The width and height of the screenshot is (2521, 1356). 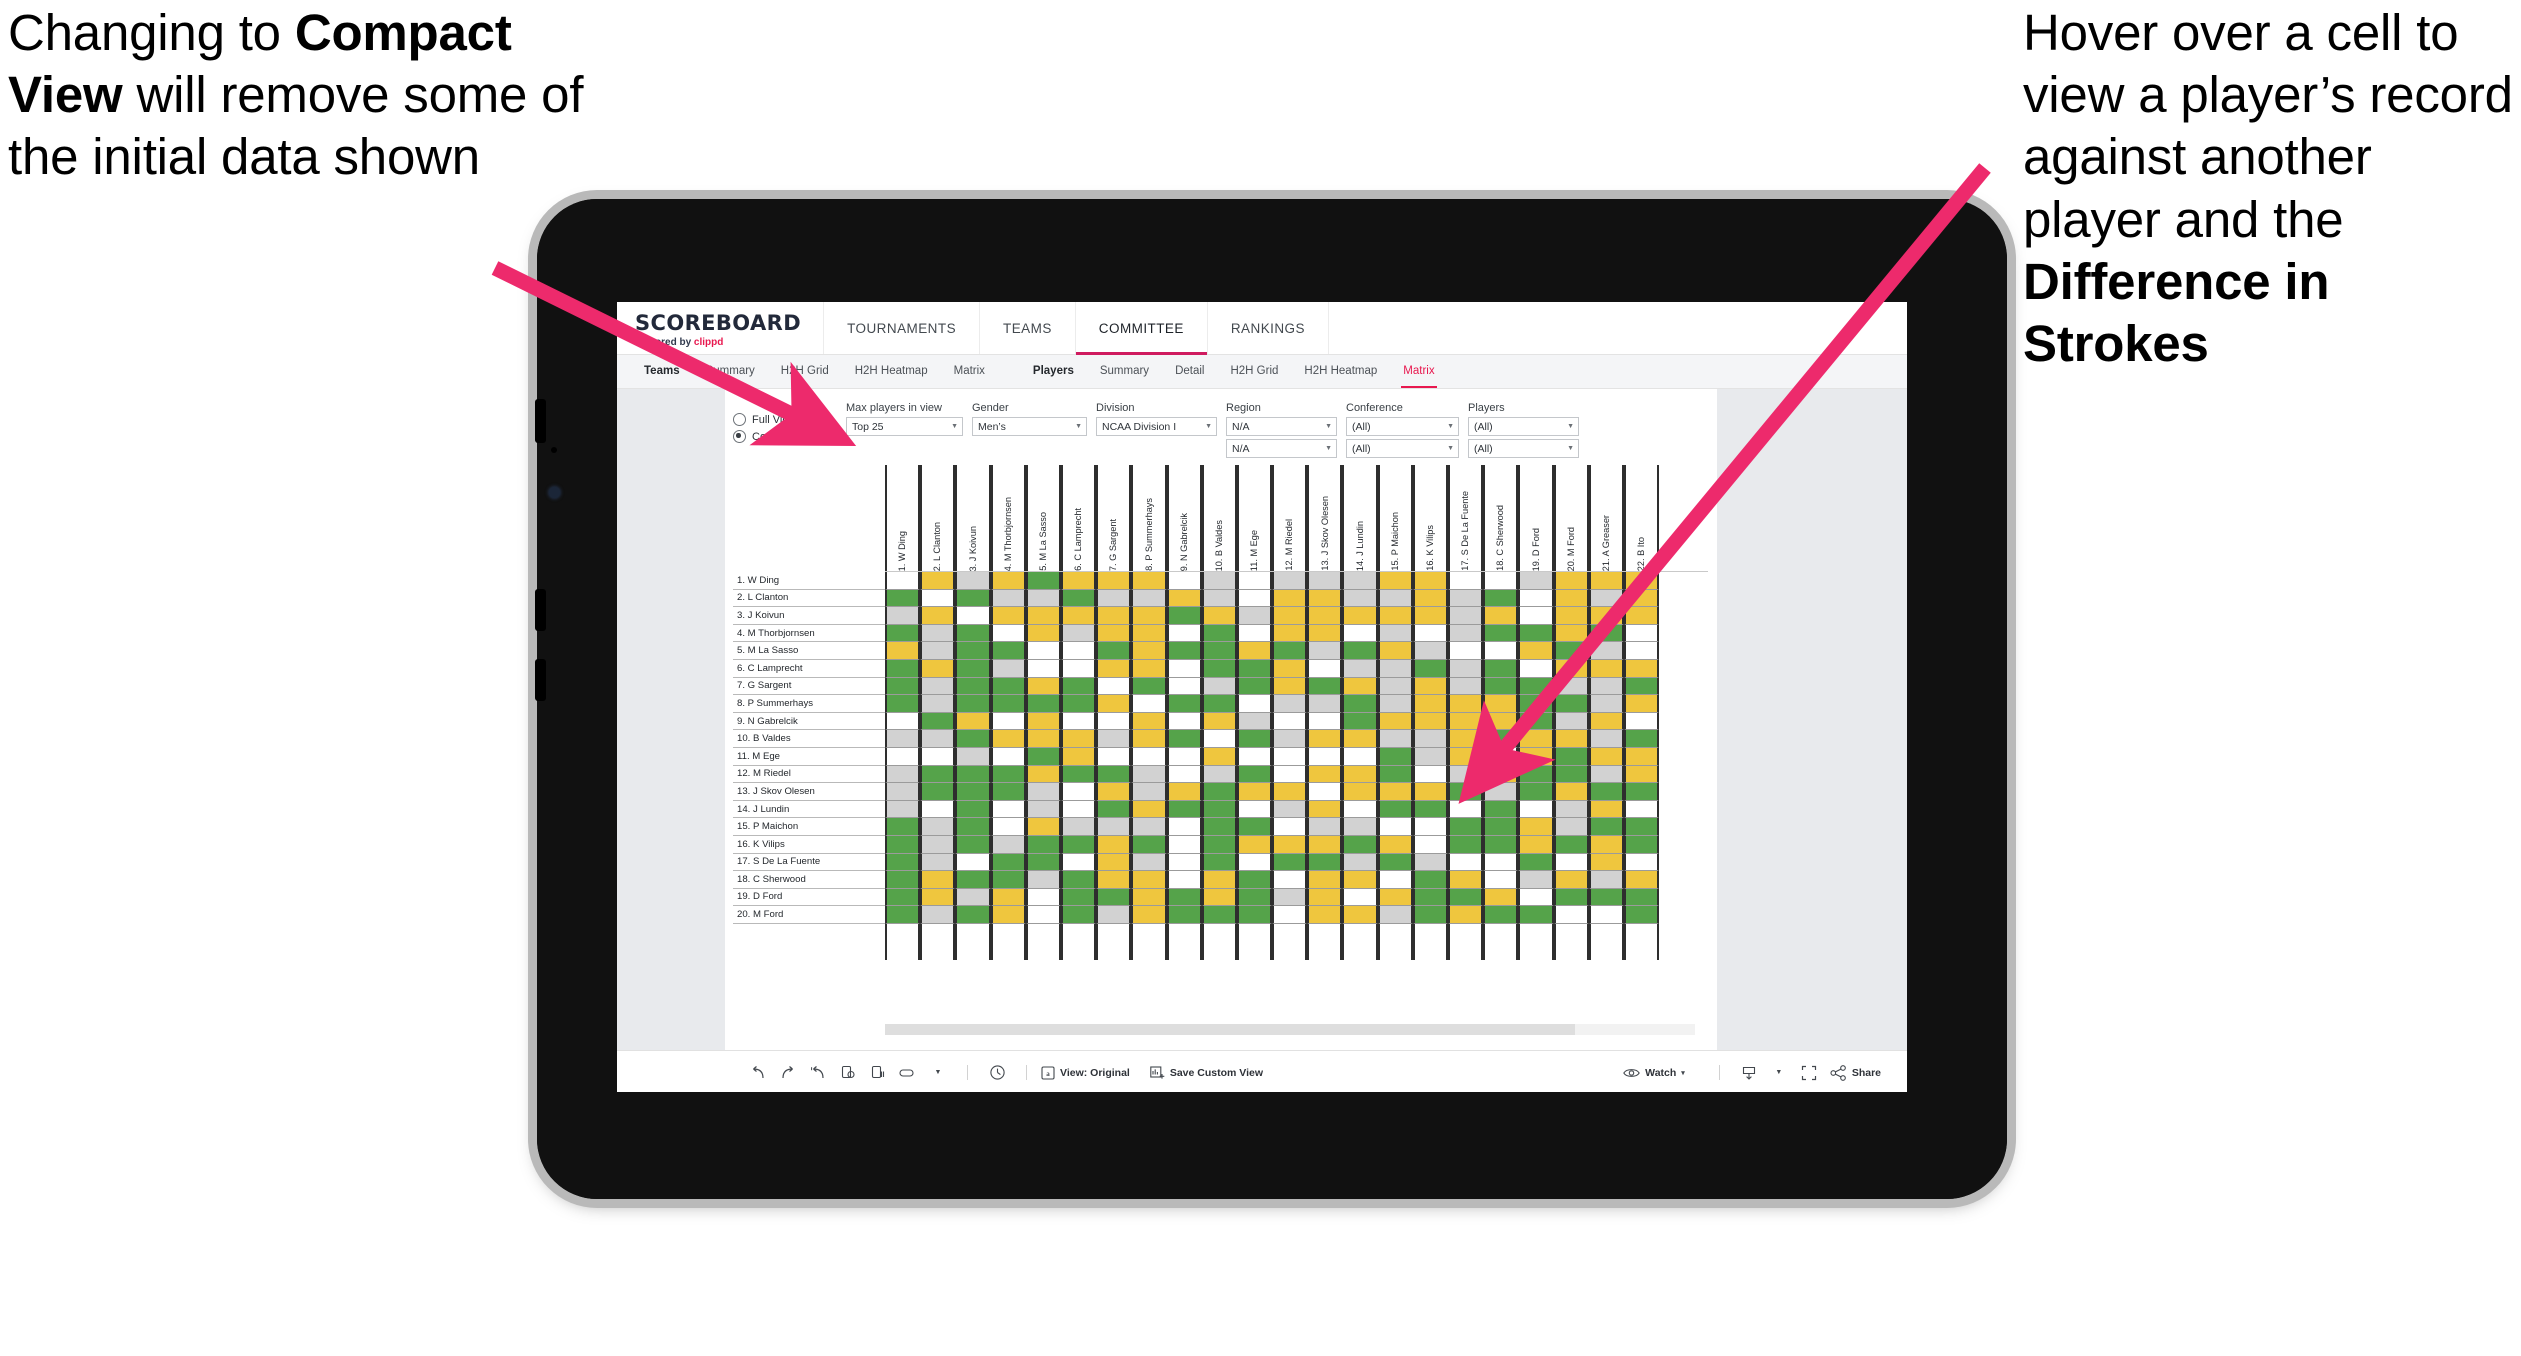 What do you see at coordinates (902, 328) in the screenshot?
I see `topnav-tournaments: TOURNAMENTS` at bounding box center [902, 328].